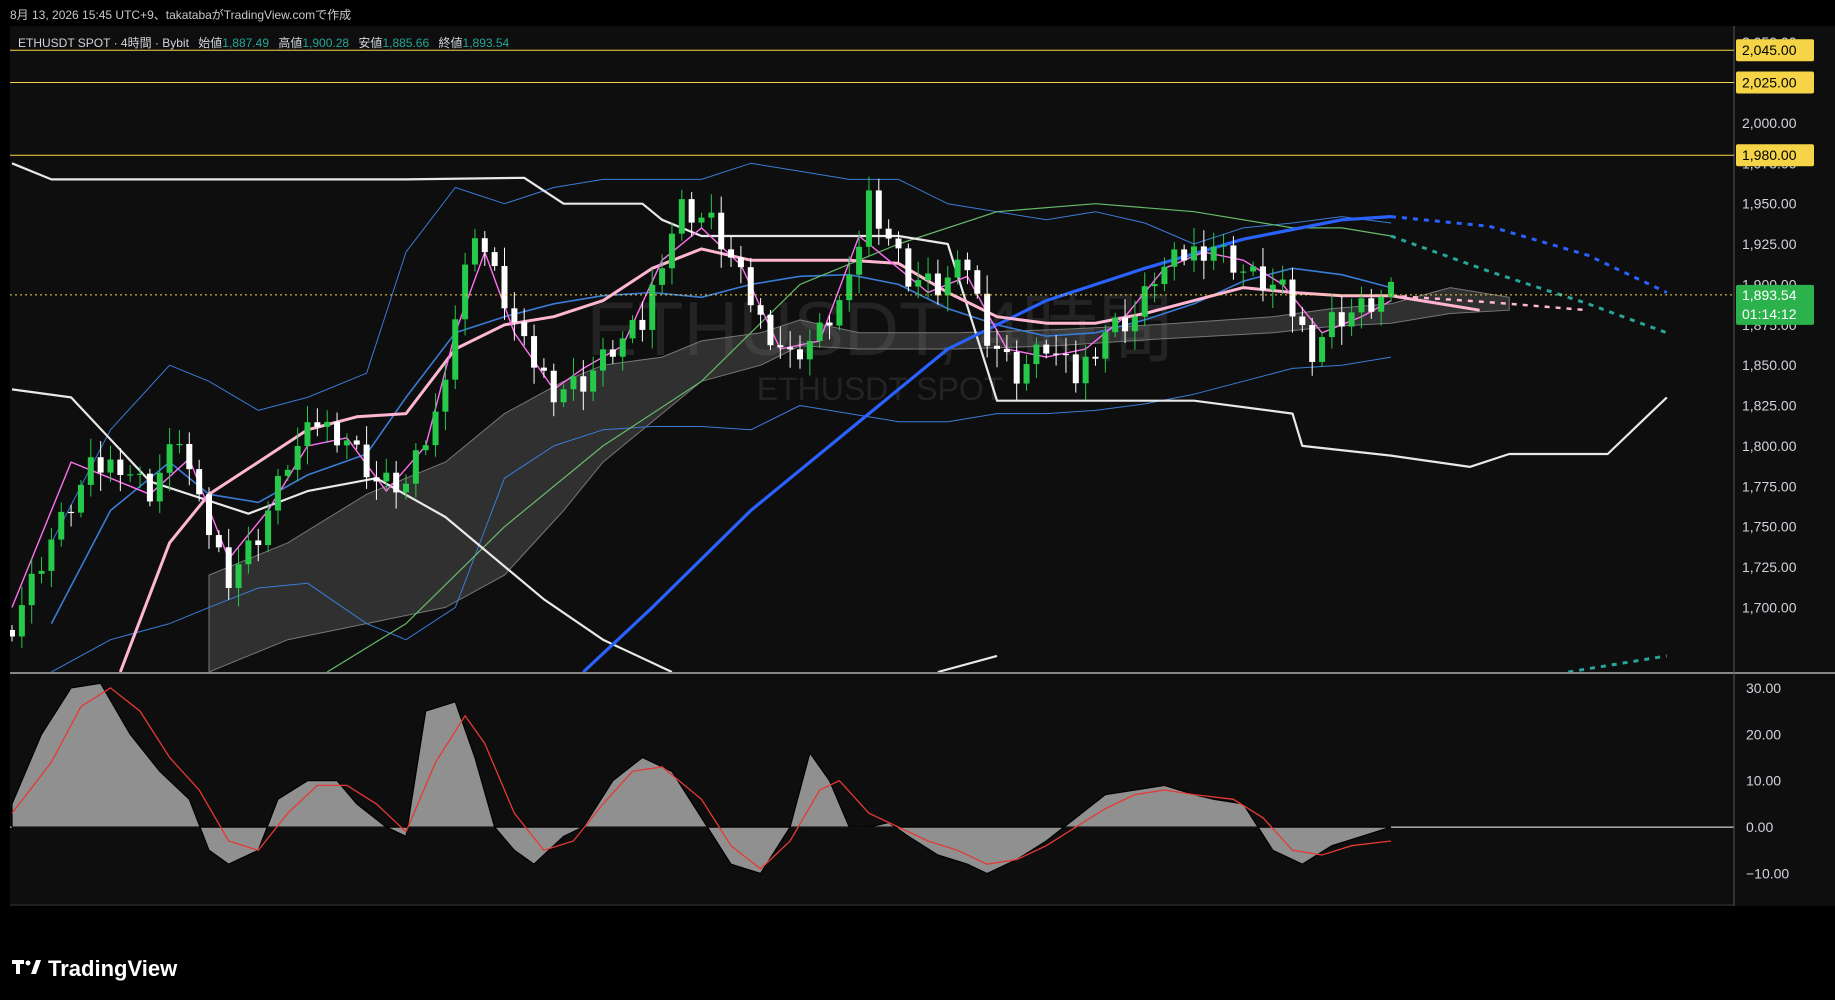  I want to click on last-price-label: 1,893.54, so click(1769, 295).